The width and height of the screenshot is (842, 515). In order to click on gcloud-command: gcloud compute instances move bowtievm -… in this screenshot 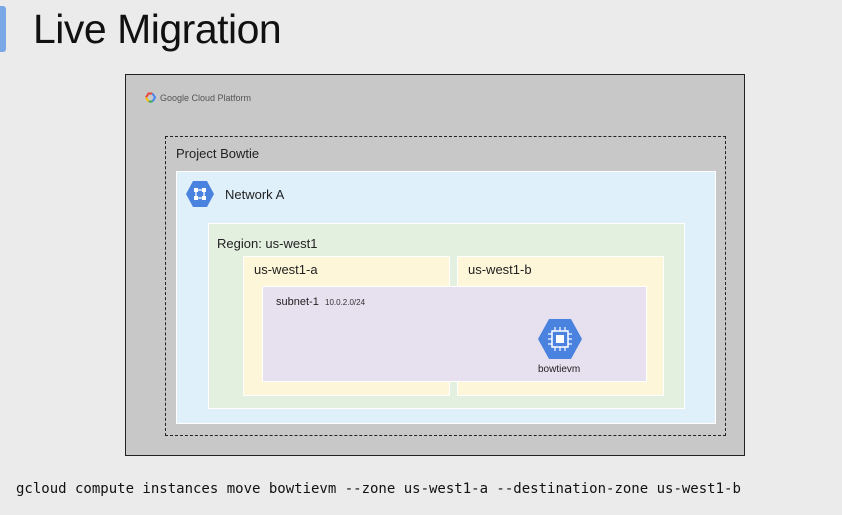, I will do `click(378, 489)`.